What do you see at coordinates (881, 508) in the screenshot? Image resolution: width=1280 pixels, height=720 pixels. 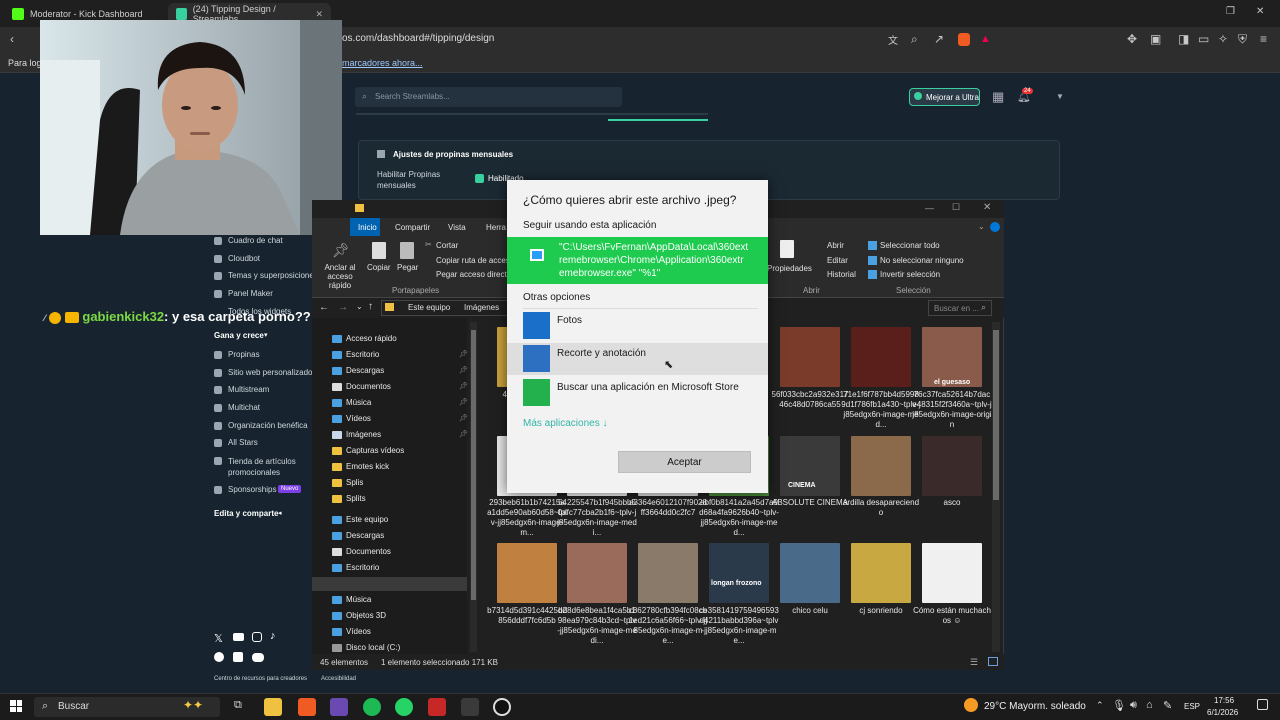 I see `file-name: ardilla desapareciendo` at bounding box center [881, 508].